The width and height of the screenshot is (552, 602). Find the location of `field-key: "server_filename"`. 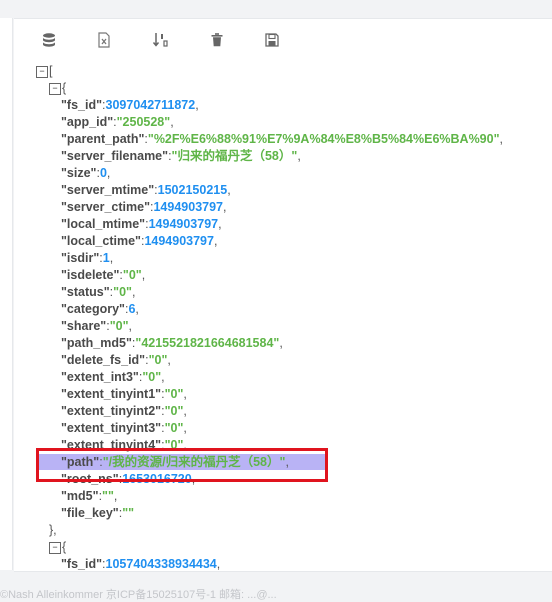

field-key: "server_filename" is located at coordinates (115, 156).